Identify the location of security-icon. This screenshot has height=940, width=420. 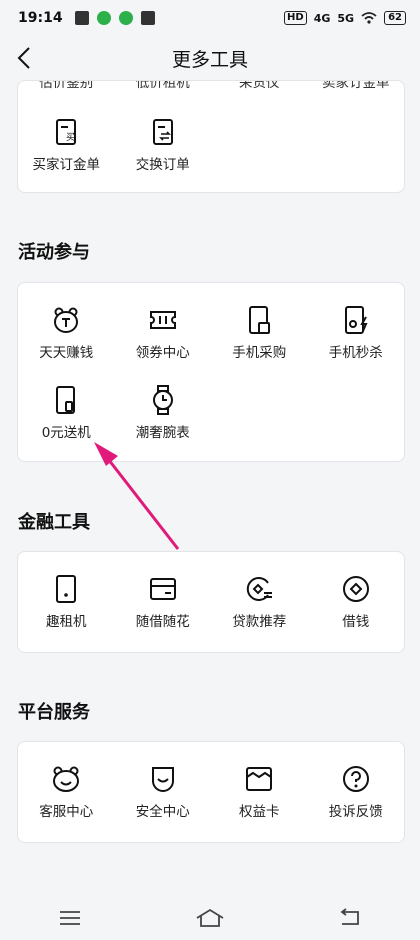
(162, 779).